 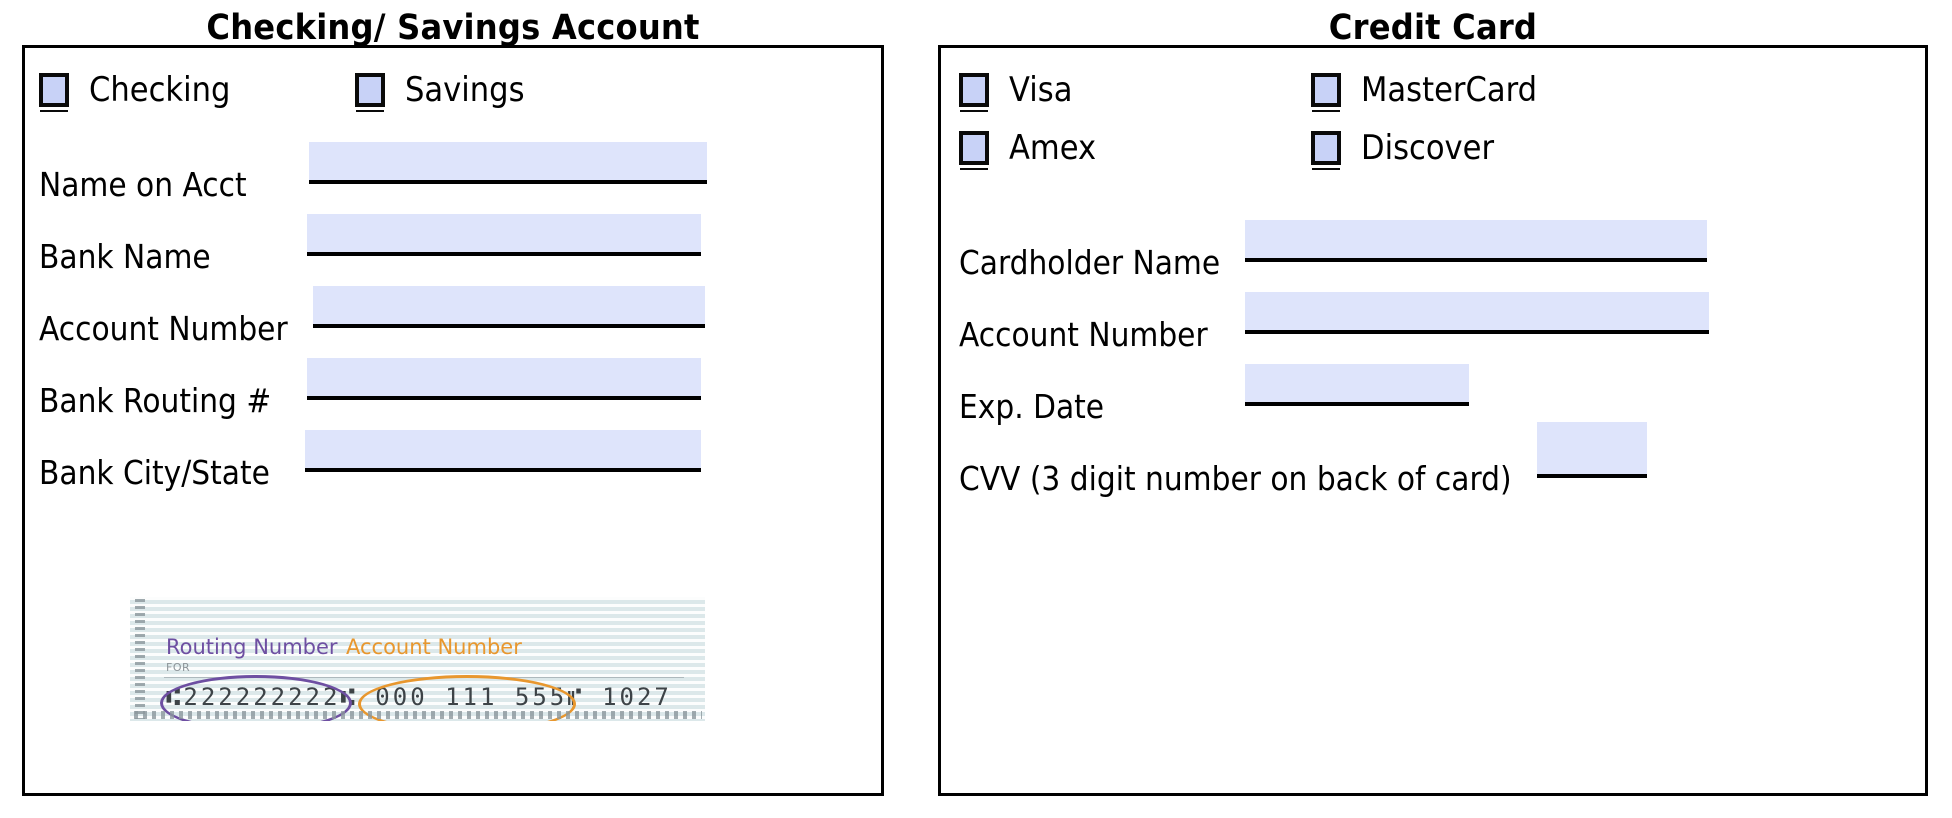 I want to click on input-bank-routing, so click(x=504, y=379).